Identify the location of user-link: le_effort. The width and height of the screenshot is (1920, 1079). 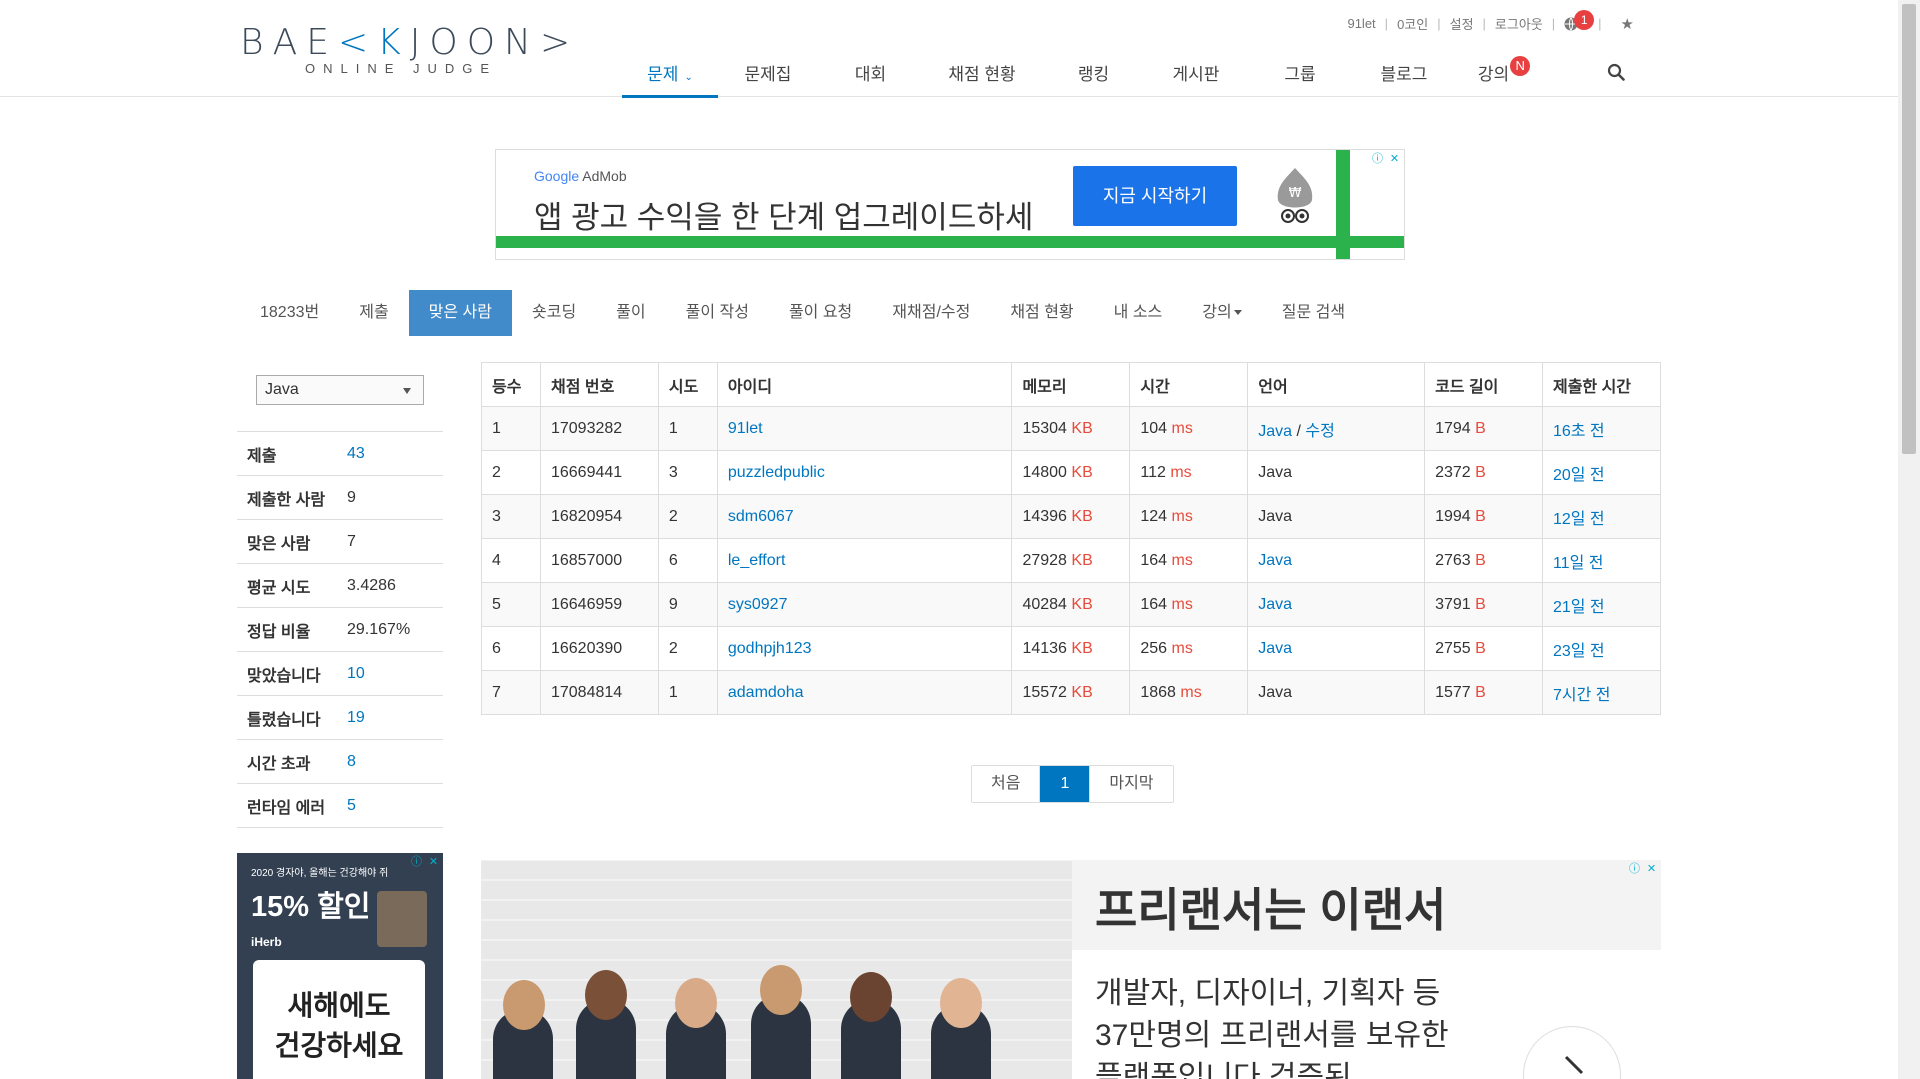
(757, 560).